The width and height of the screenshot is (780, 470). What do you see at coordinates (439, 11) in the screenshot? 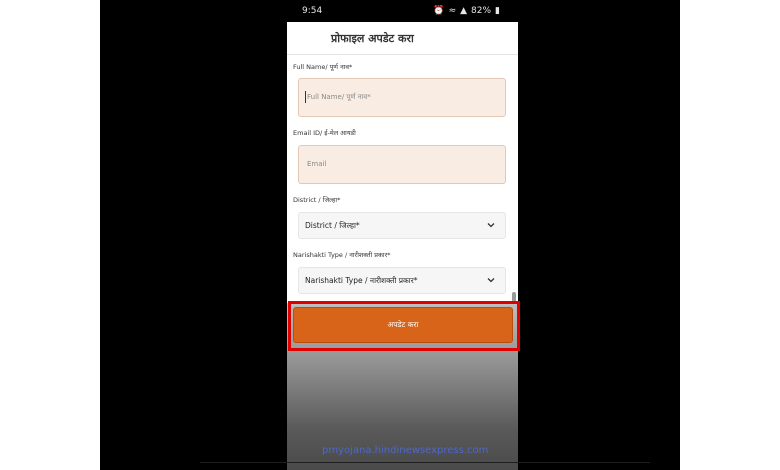
I see `alarm-icon: ⏰` at bounding box center [439, 11].